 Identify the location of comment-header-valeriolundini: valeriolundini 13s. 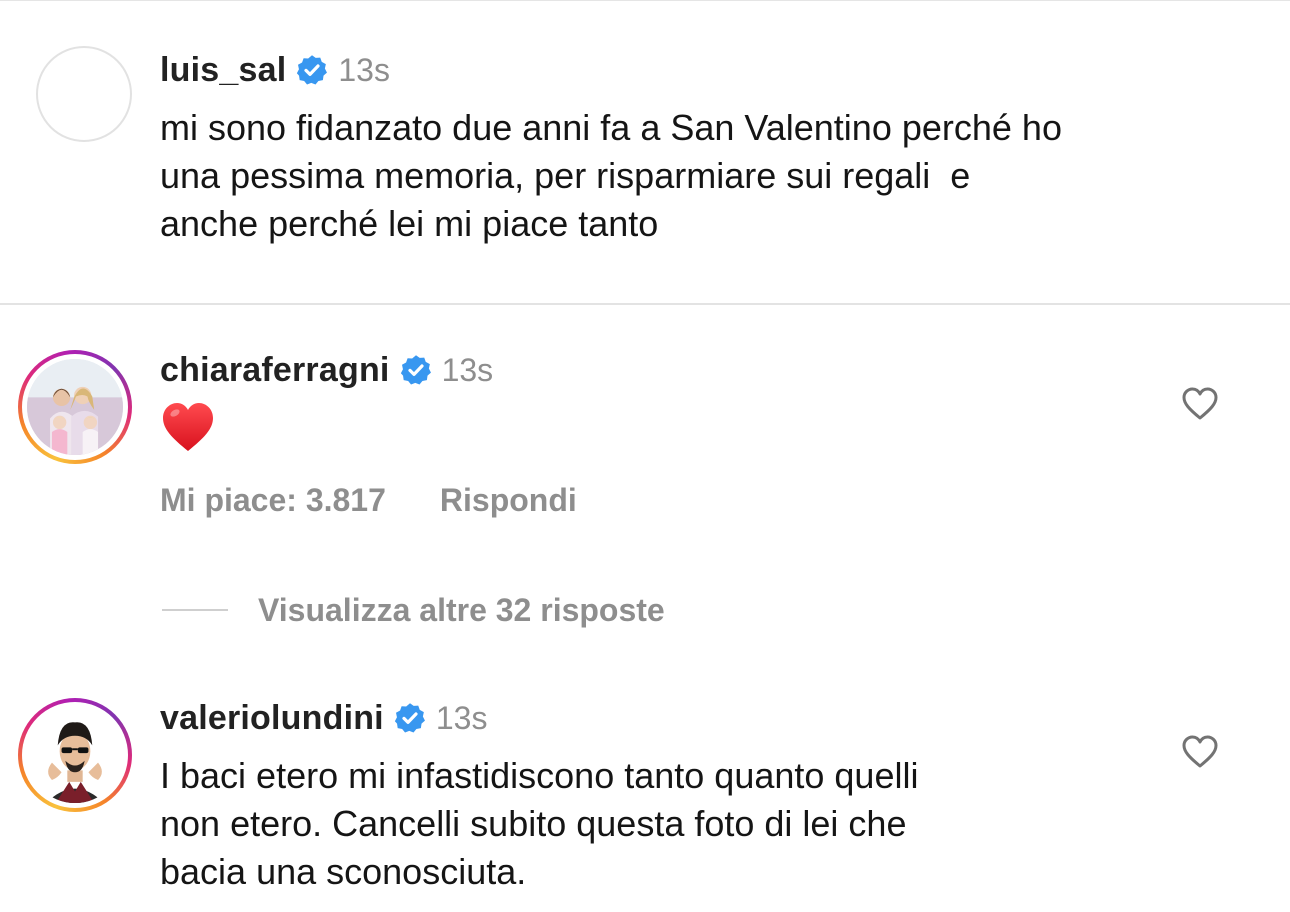
(323, 718).